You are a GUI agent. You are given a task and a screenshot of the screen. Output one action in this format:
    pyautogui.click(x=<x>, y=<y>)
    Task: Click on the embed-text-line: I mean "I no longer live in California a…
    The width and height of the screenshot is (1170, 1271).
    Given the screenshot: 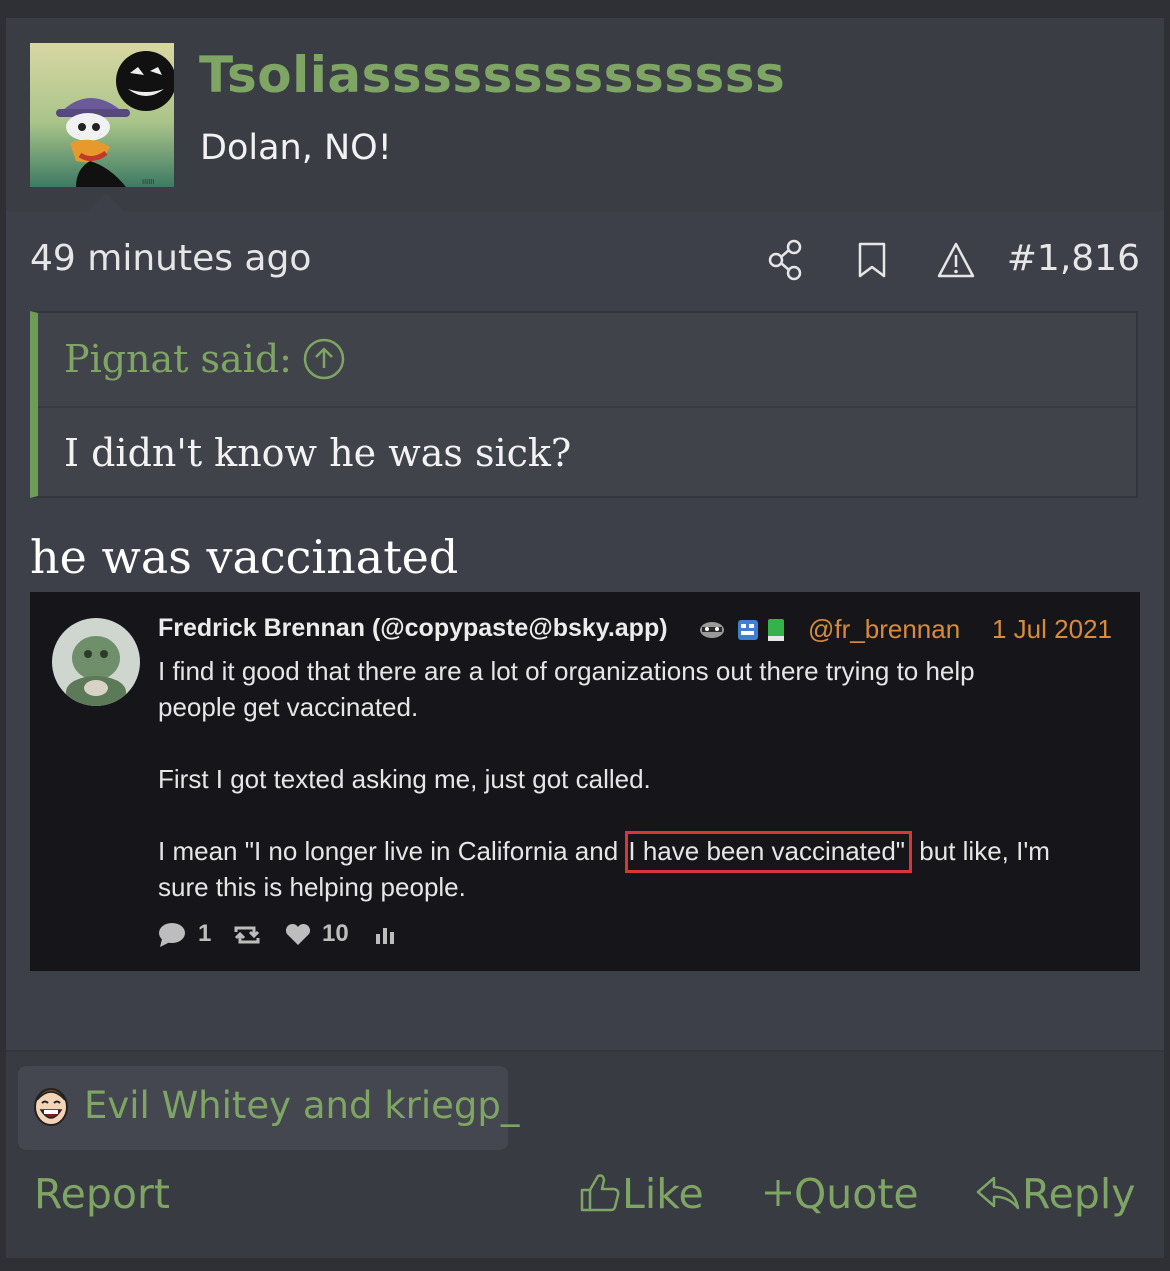 What is the action you would take?
    pyautogui.click(x=604, y=852)
    